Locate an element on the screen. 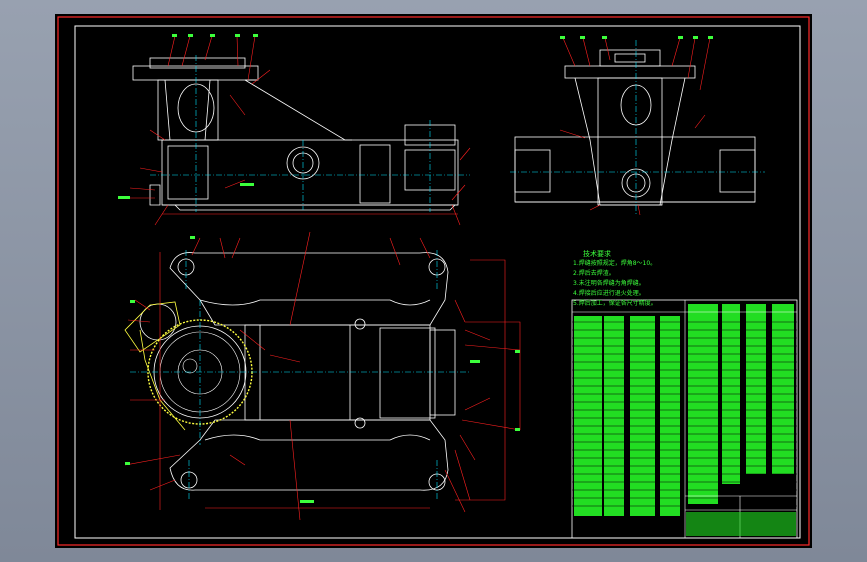 The height and width of the screenshot is (562, 867). note-4: 4.焊接后应进行退火处理。 is located at coordinates (609, 293).